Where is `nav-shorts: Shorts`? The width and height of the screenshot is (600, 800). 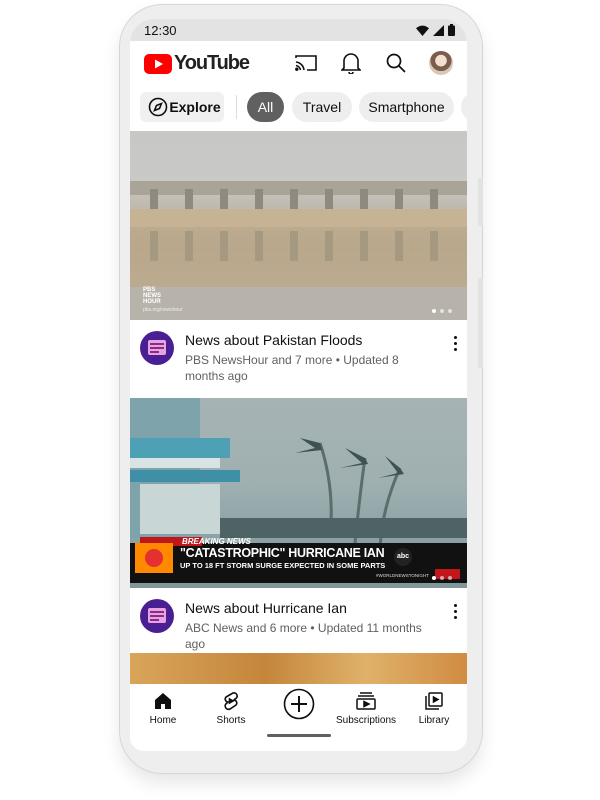
nav-shorts: Shorts is located at coordinates (231, 708).